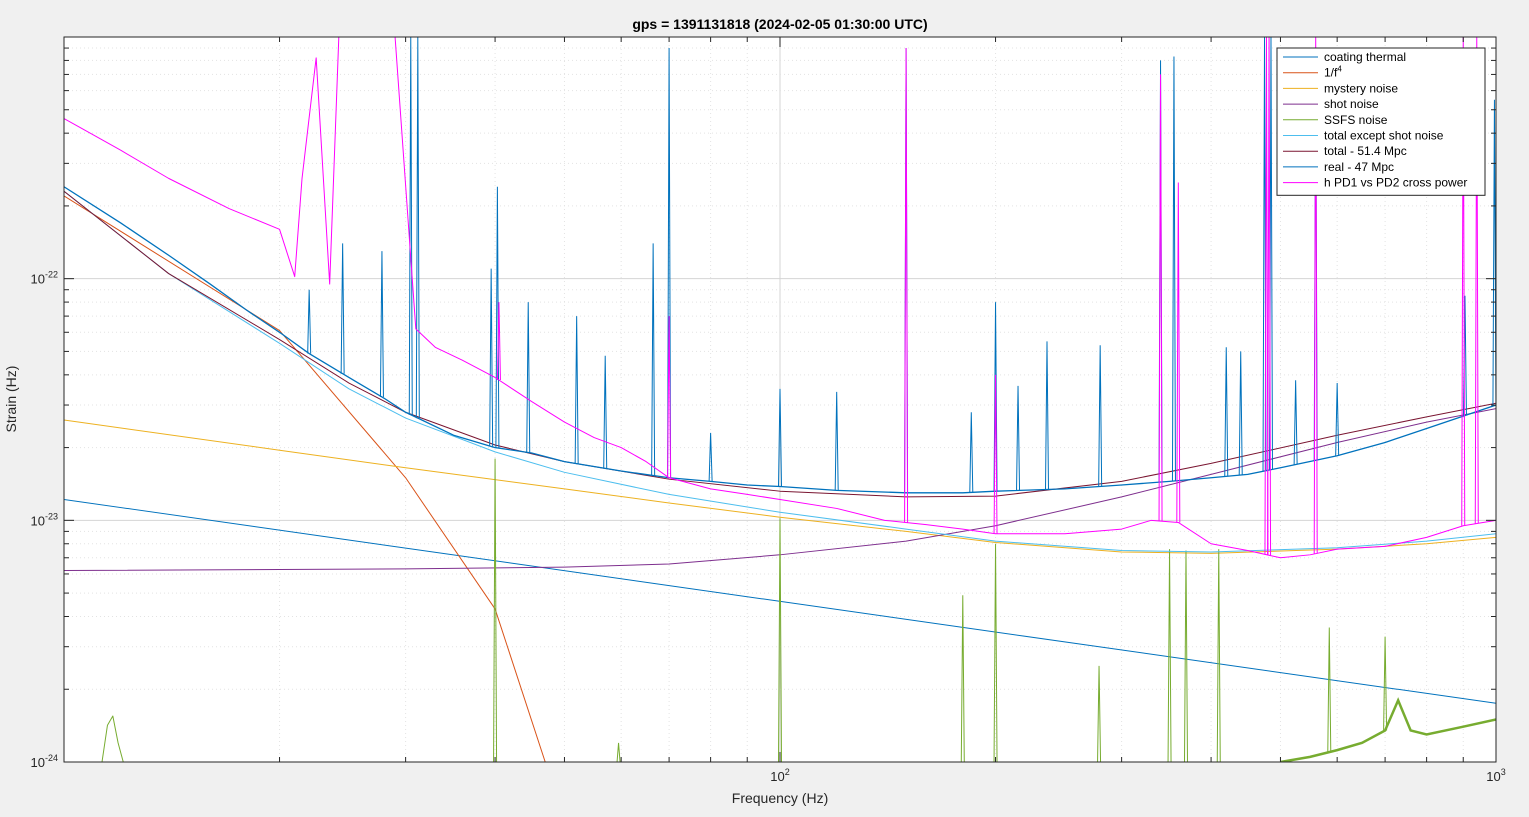  I want to click on legend-label: mystery noise, so click(1361, 88).